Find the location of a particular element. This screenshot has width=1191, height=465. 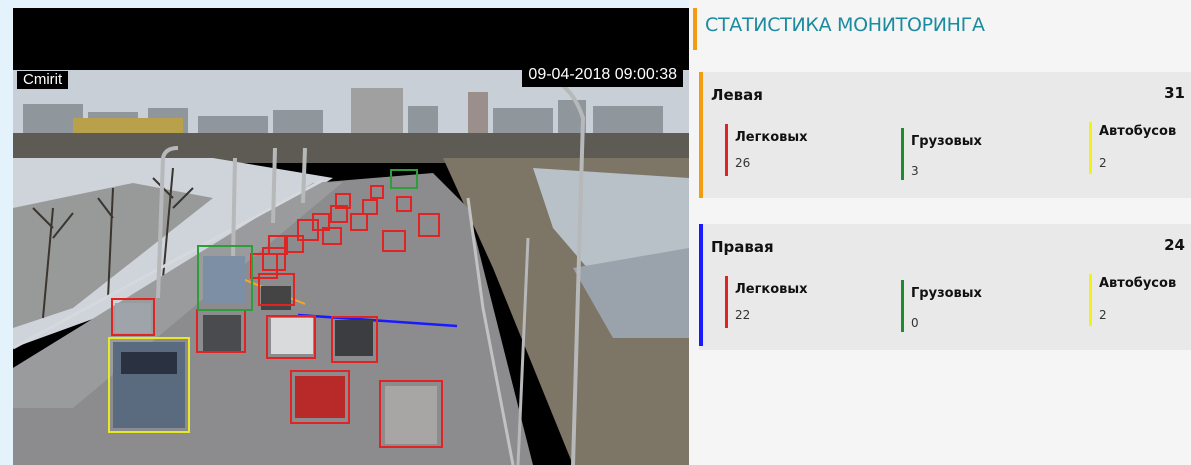

trucks-value: 3 is located at coordinates (915, 171).